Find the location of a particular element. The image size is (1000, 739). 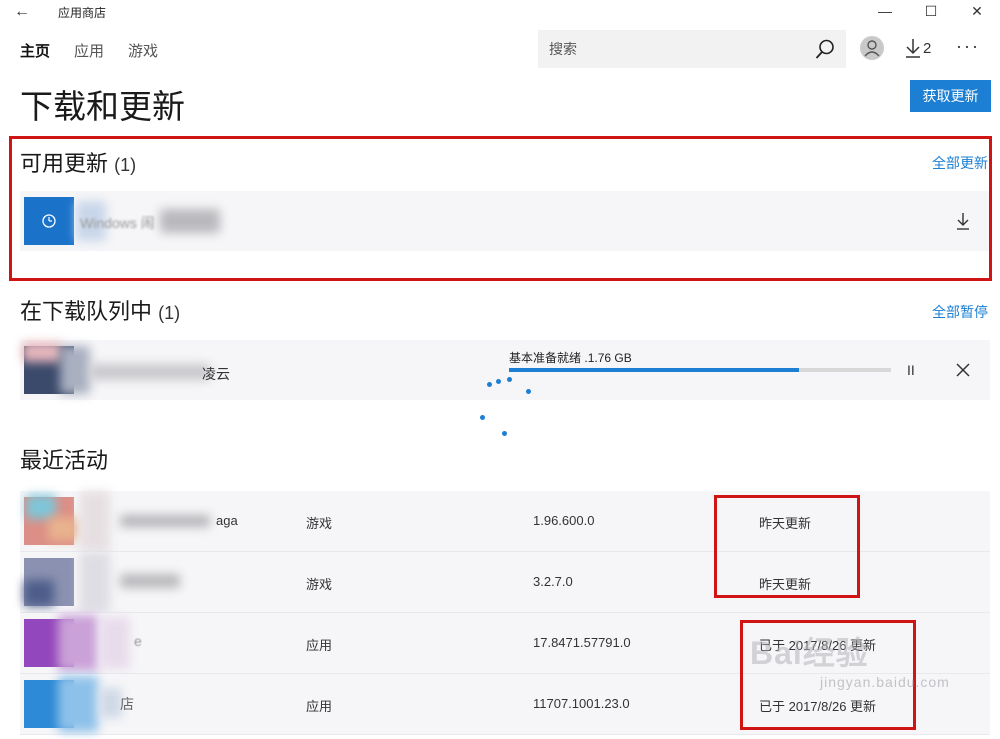

maximize-button: ☐ is located at coordinates (931, 12).